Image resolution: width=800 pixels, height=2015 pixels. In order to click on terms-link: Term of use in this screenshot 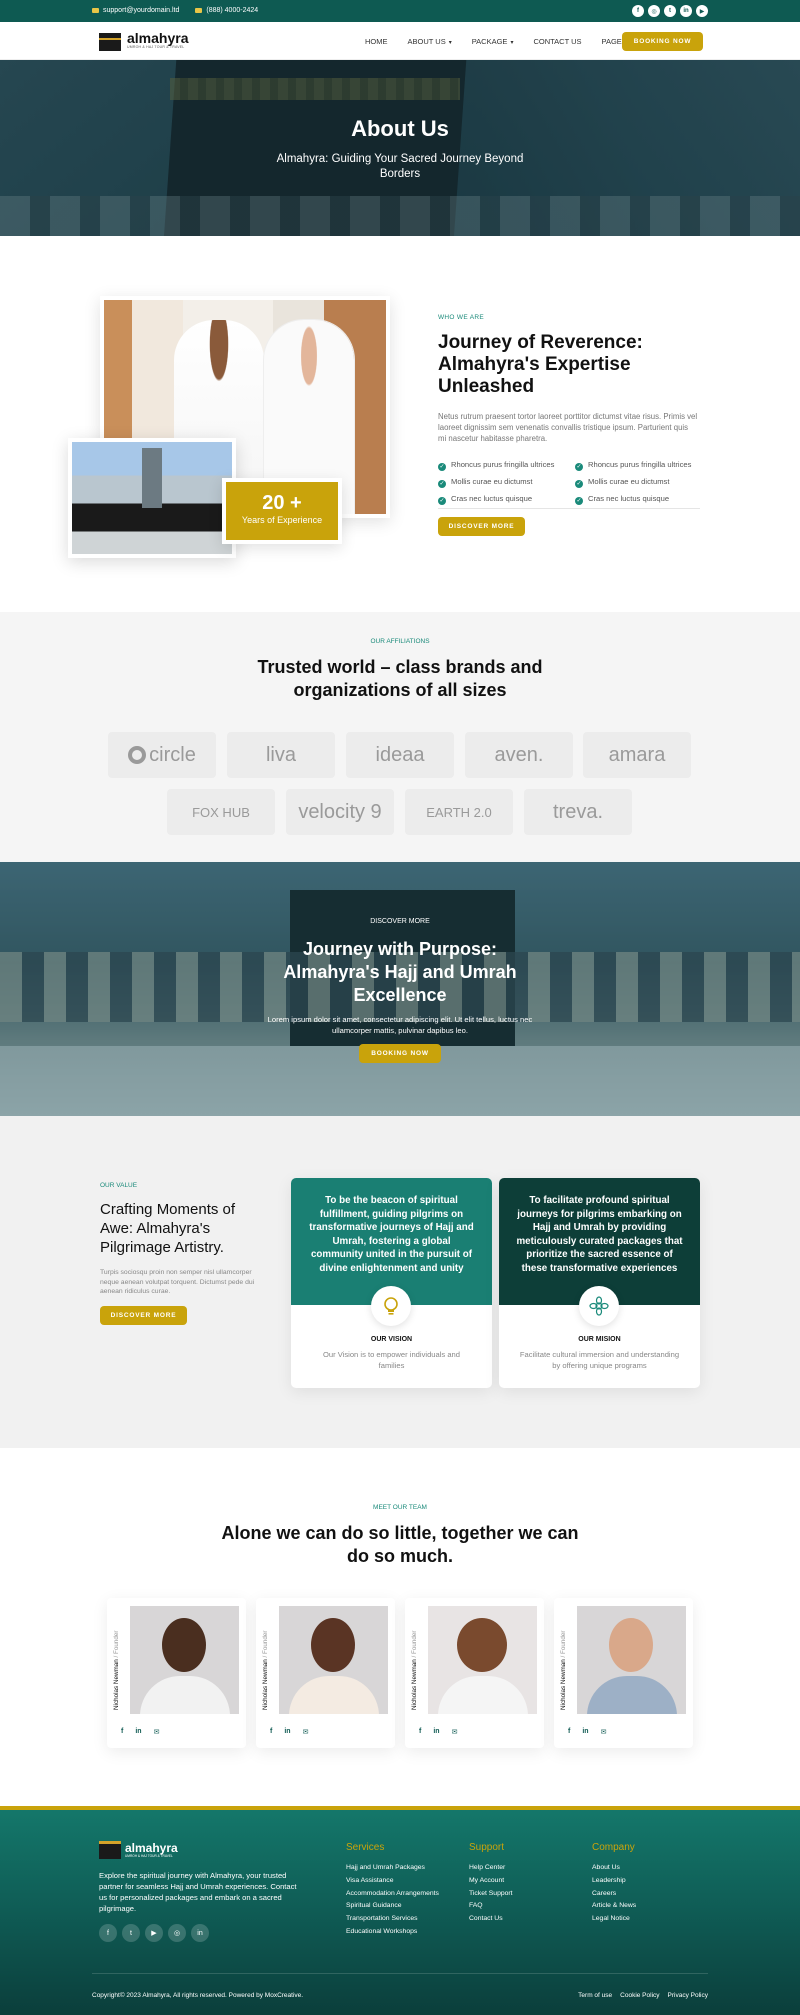, I will do `click(595, 1995)`.